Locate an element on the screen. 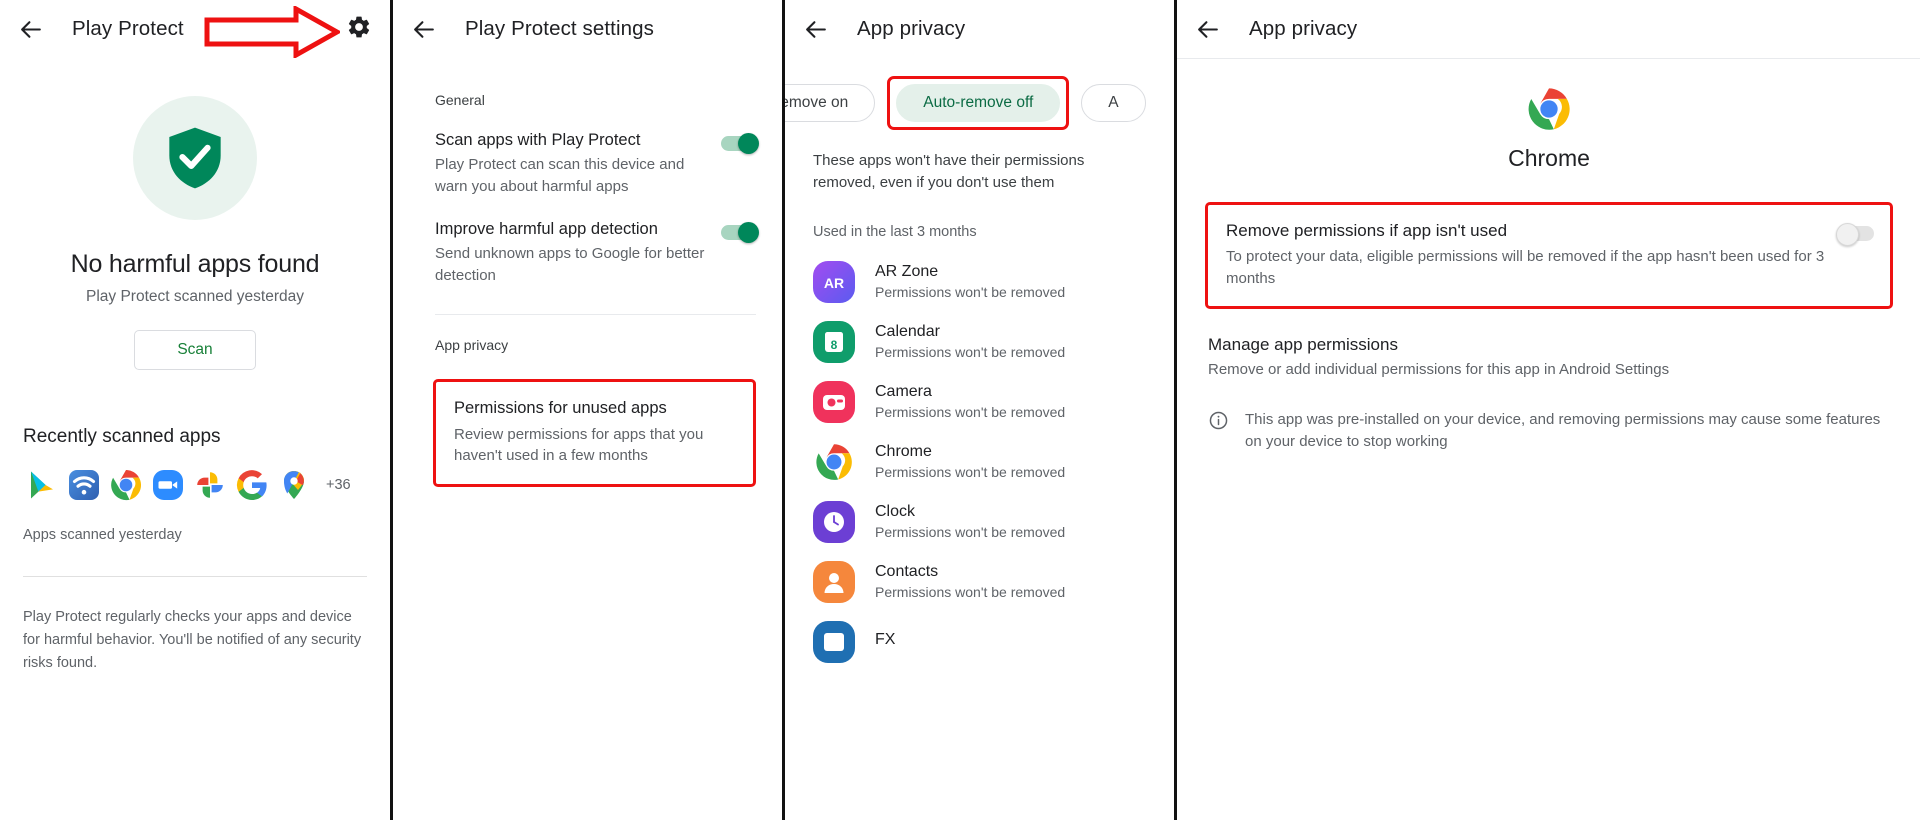  highlight-box-auto-remove-off: Auto-remove off is located at coordinates (978, 103).